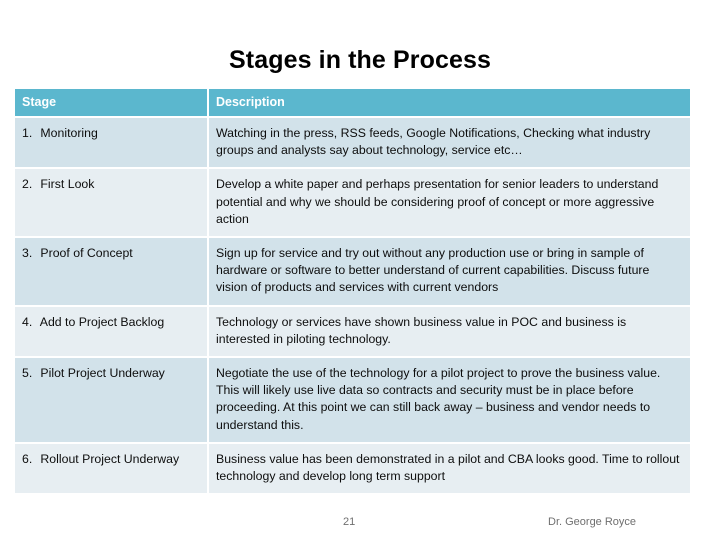 The width and height of the screenshot is (720, 540). Describe the element at coordinates (27, 321) in the screenshot. I see `stage-number: 4.` at that location.